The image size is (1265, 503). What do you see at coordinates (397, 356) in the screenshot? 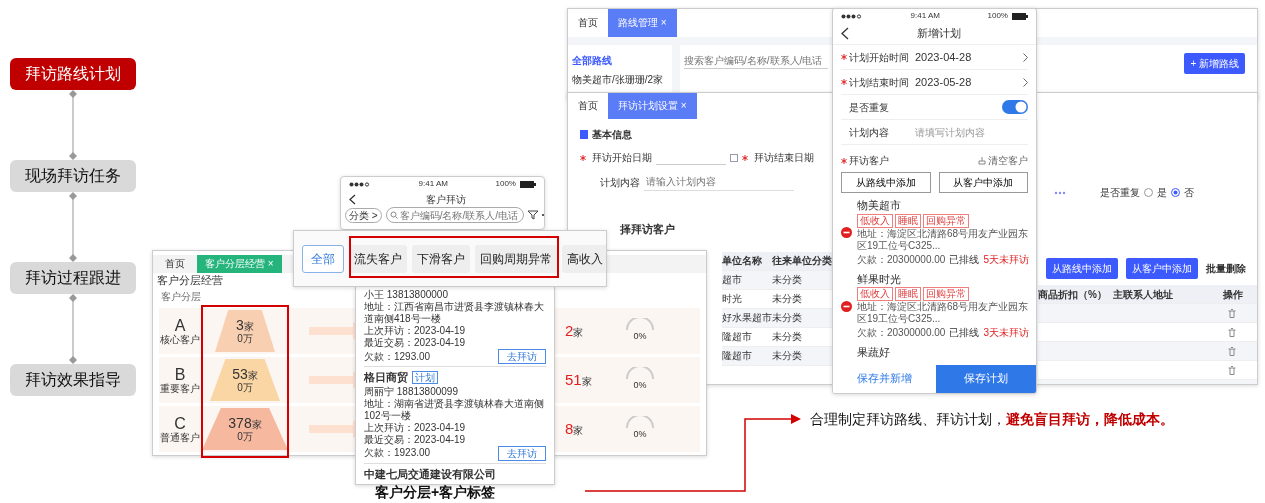
I see `debt-amount: 欠款：1293.00` at bounding box center [397, 356].